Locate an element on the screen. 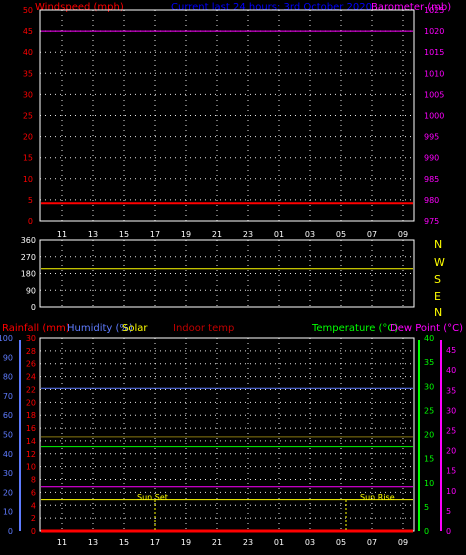  climate-x-tick-label: 11 is located at coordinates (62, 542).